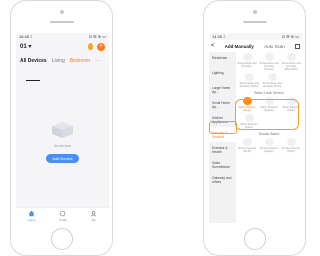  I want to click on category-item: Gateway and others, so click(222, 179).